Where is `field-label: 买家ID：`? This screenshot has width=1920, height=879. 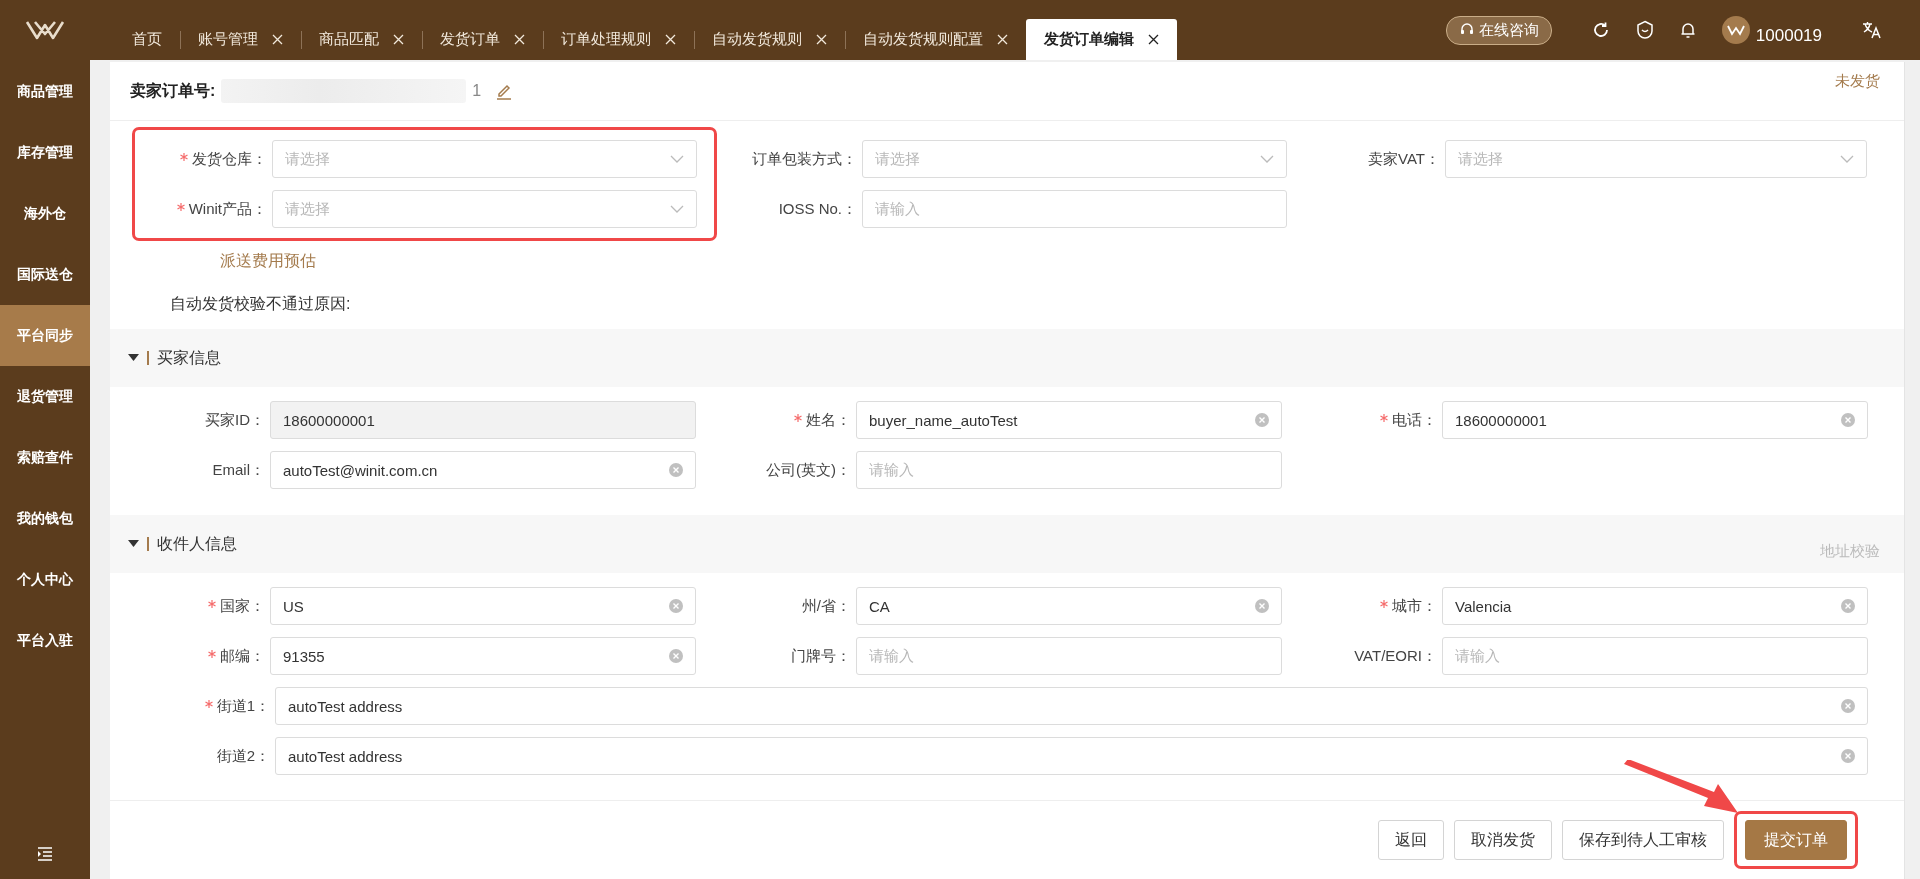
field-label: 买家ID： is located at coordinates (235, 420).